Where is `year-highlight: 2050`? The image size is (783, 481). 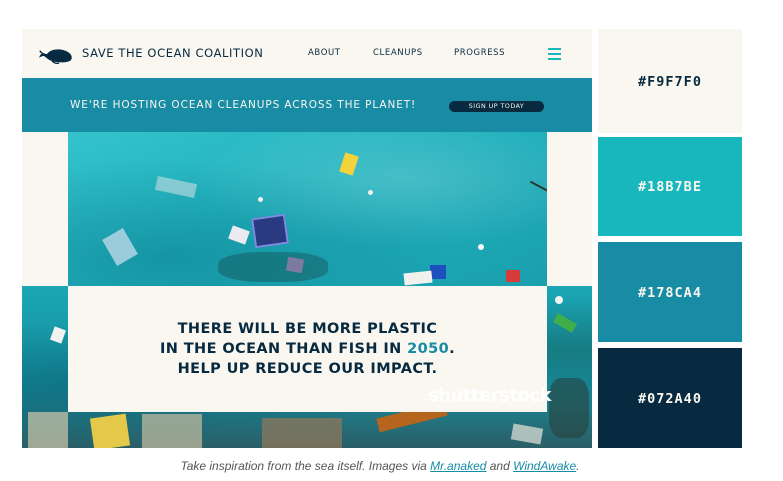 year-highlight: 2050 is located at coordinates (428, 349).